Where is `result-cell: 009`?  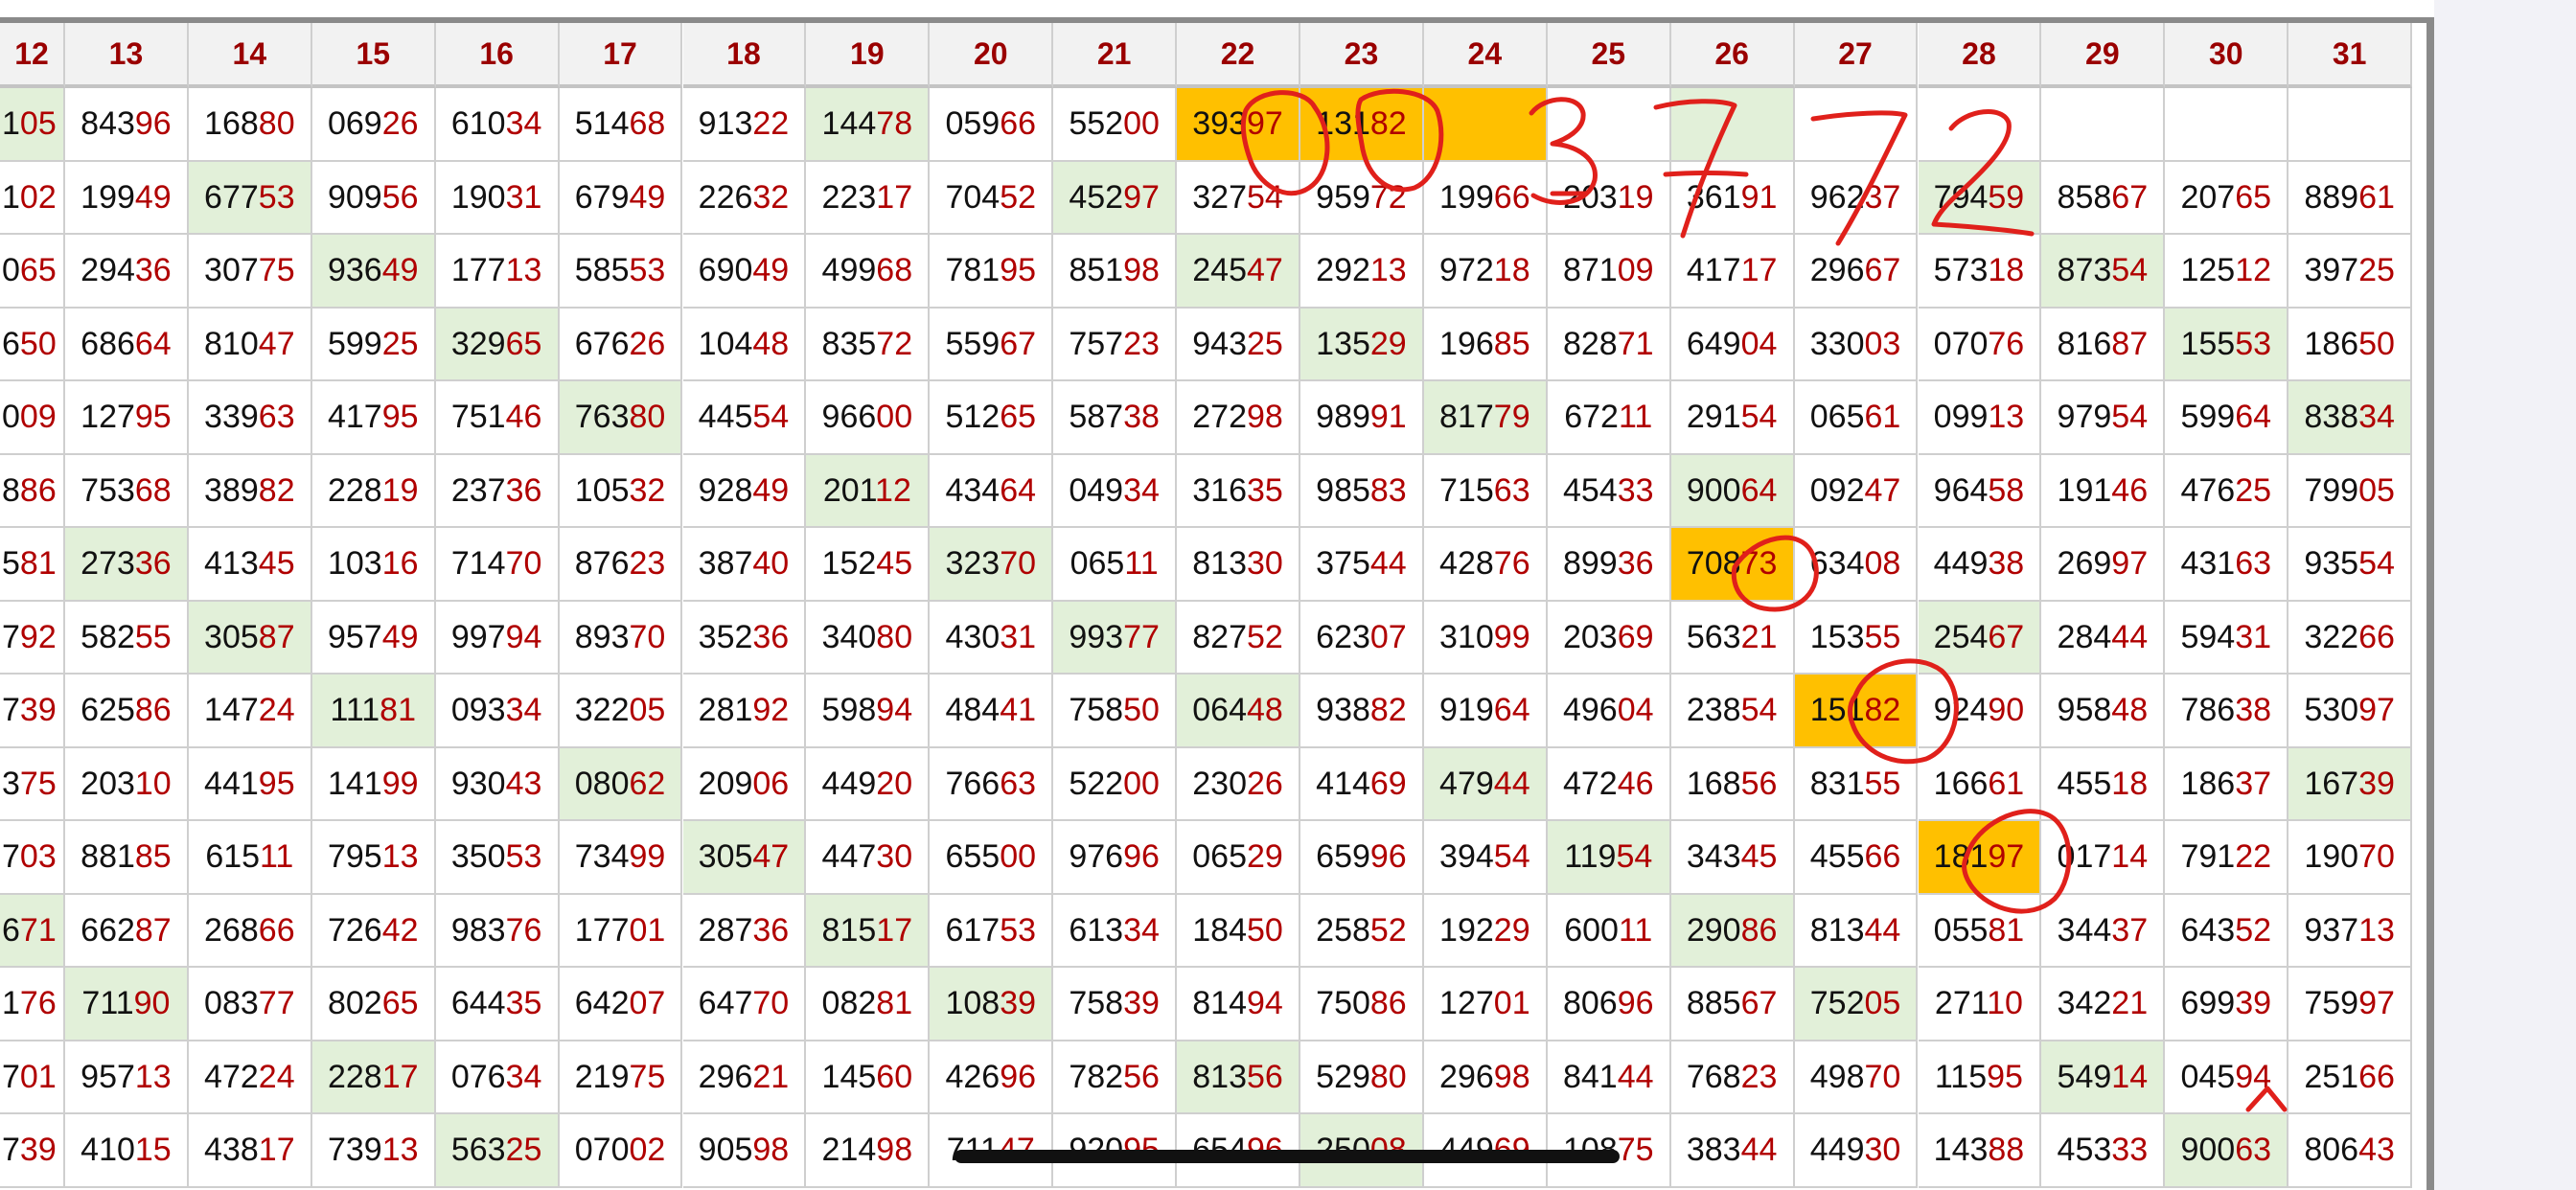 result-cell: 009 is located at coordinates (32, 418).